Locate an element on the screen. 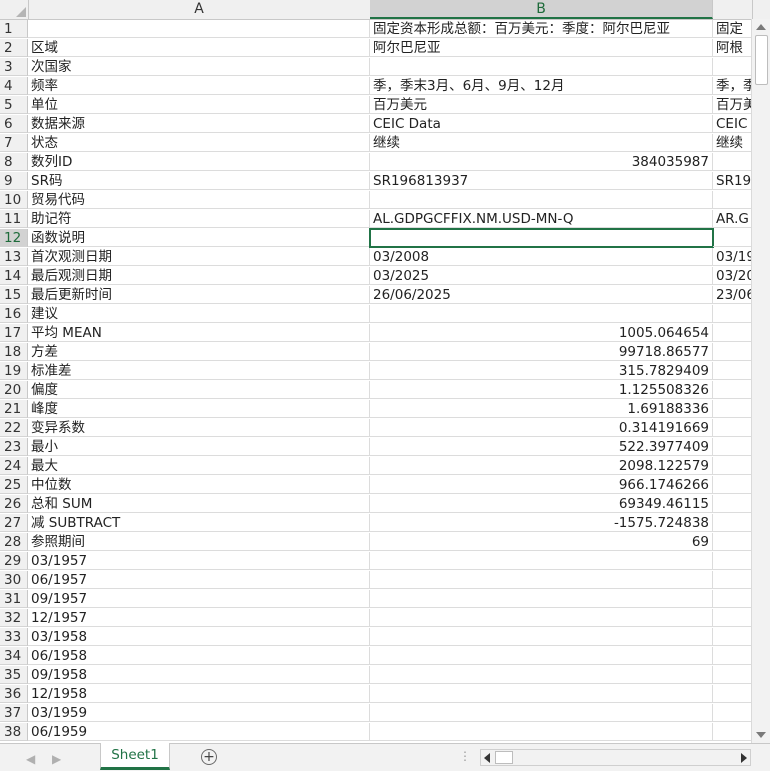 The height and width of the screenshot is (771, 770). vertical-scrollbar is located at coordinates (760, 381).